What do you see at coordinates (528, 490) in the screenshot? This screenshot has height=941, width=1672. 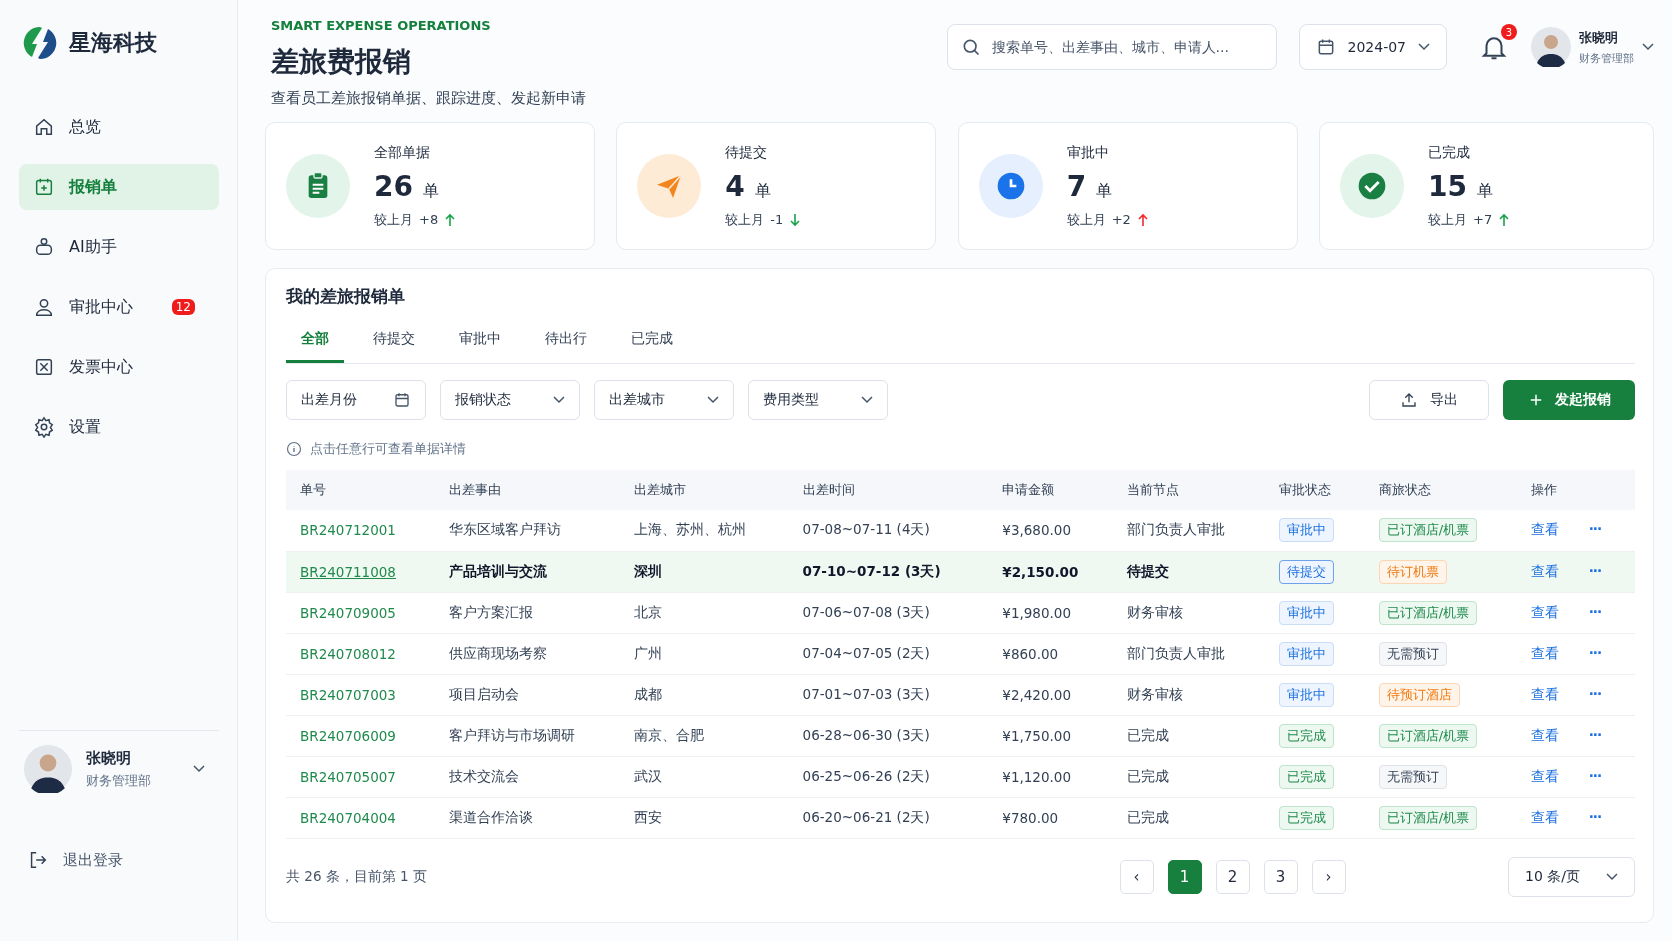 I see `column-header: 出差事由` at bounding box center [528, 490].